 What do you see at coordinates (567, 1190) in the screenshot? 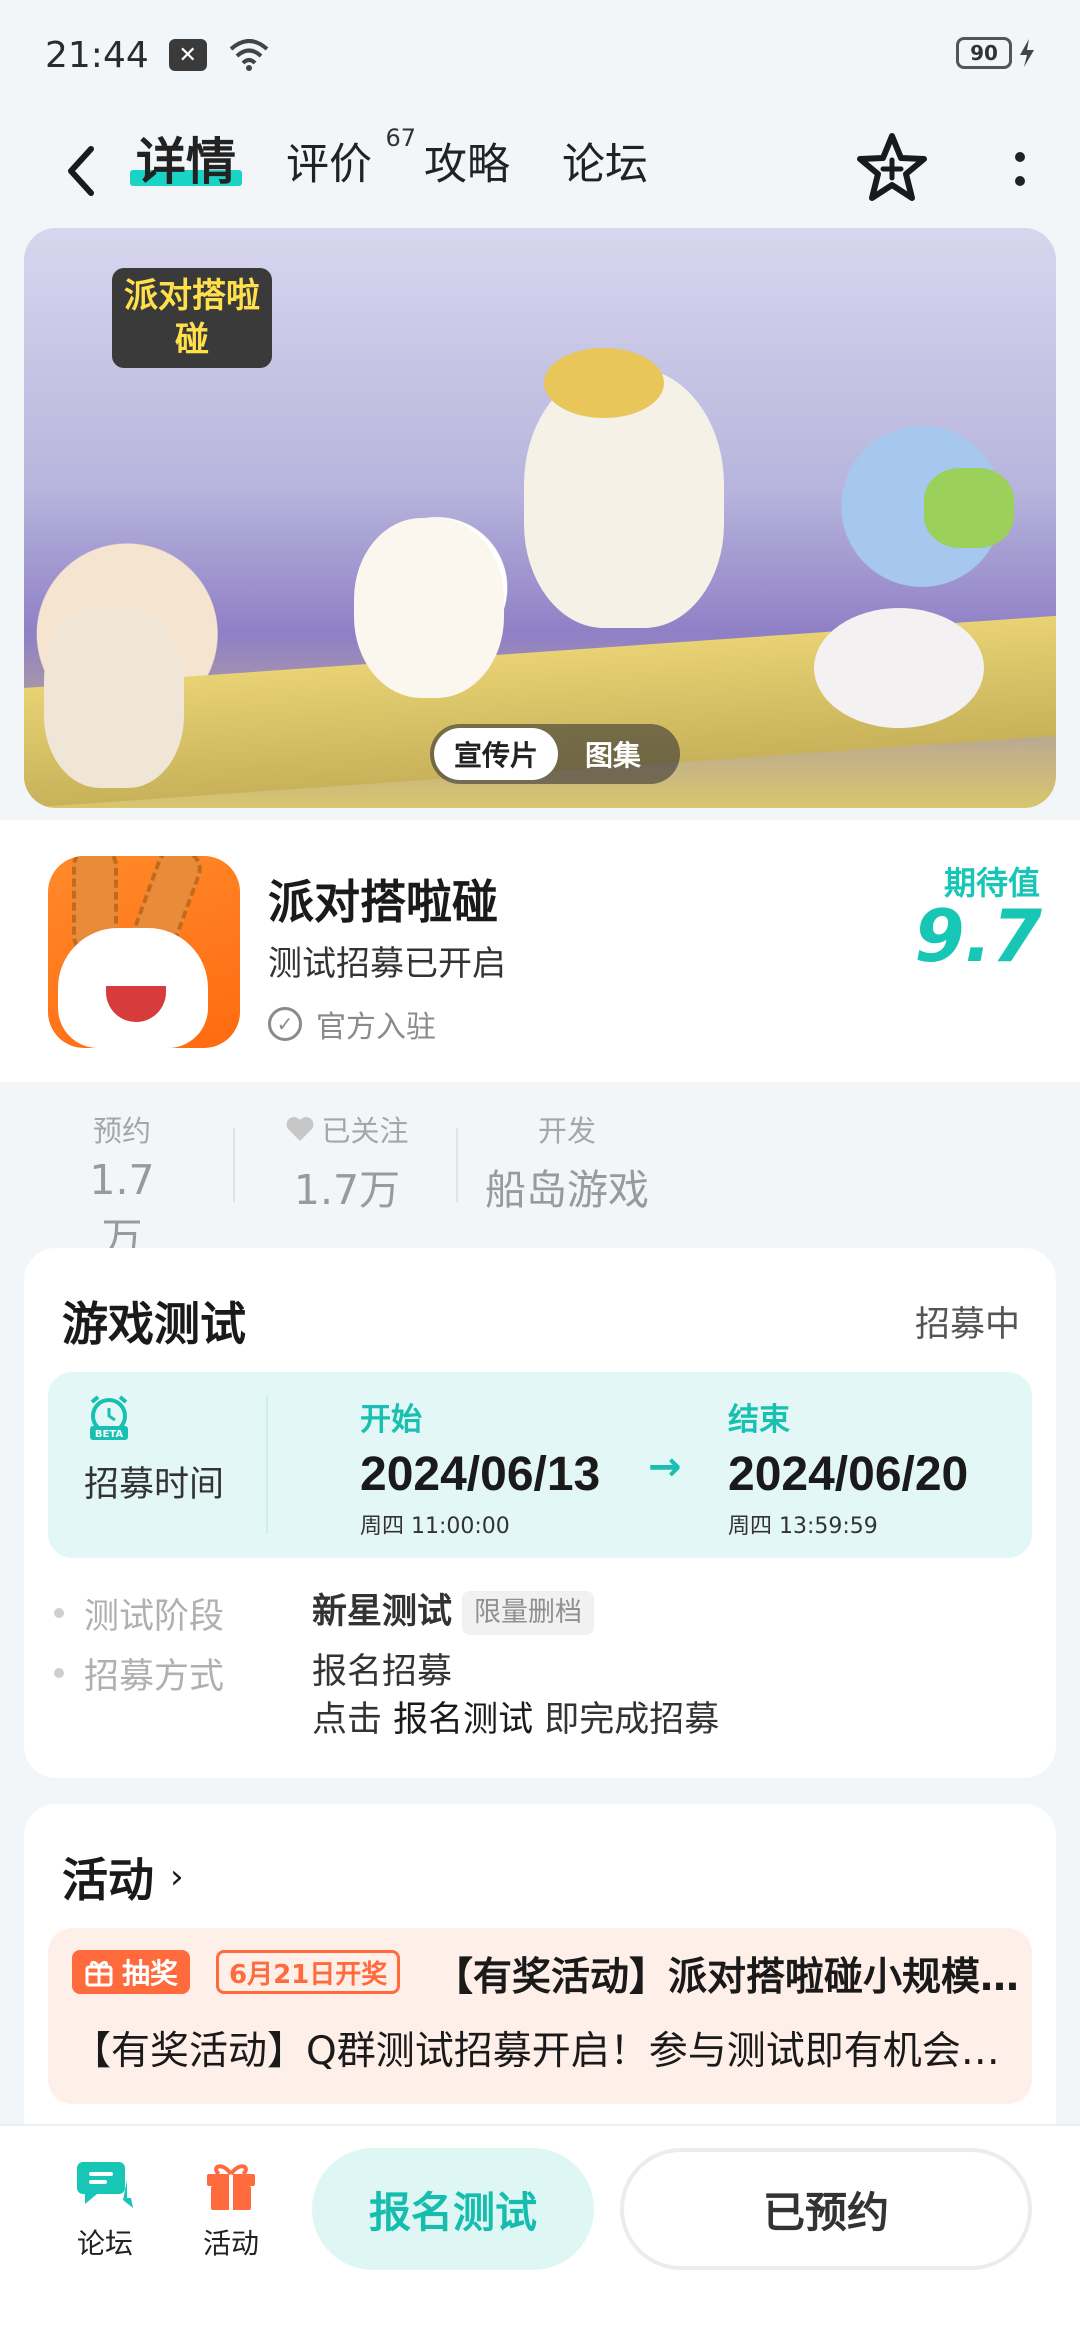
I see `developer-name: 船岛游戏` at bounding box center [567, 1190].